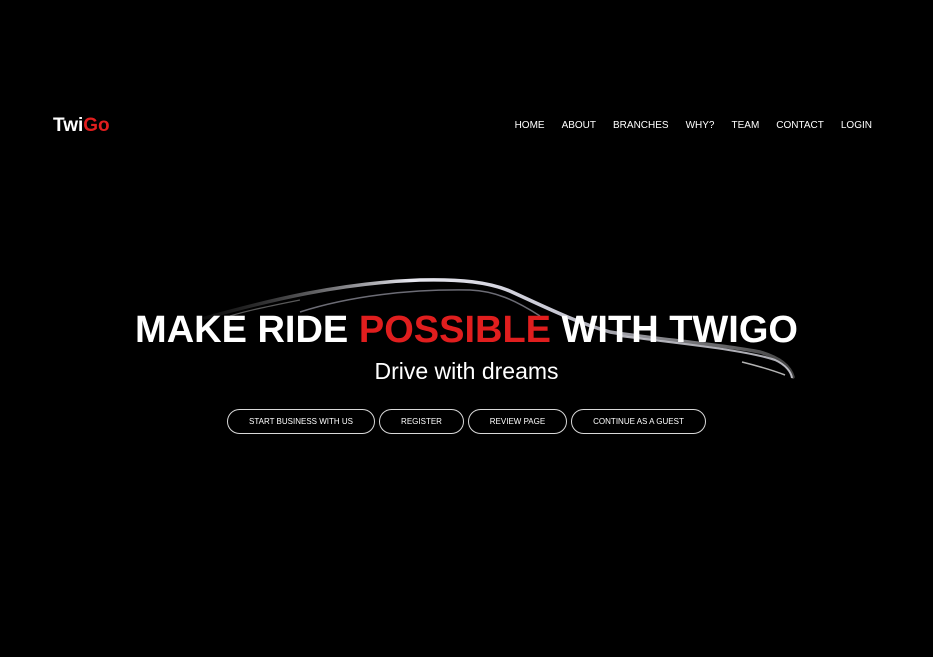  Describe the element at coordinates (68, 125) in the screenshot. I see `logo-text-primary: Twi` at that location.